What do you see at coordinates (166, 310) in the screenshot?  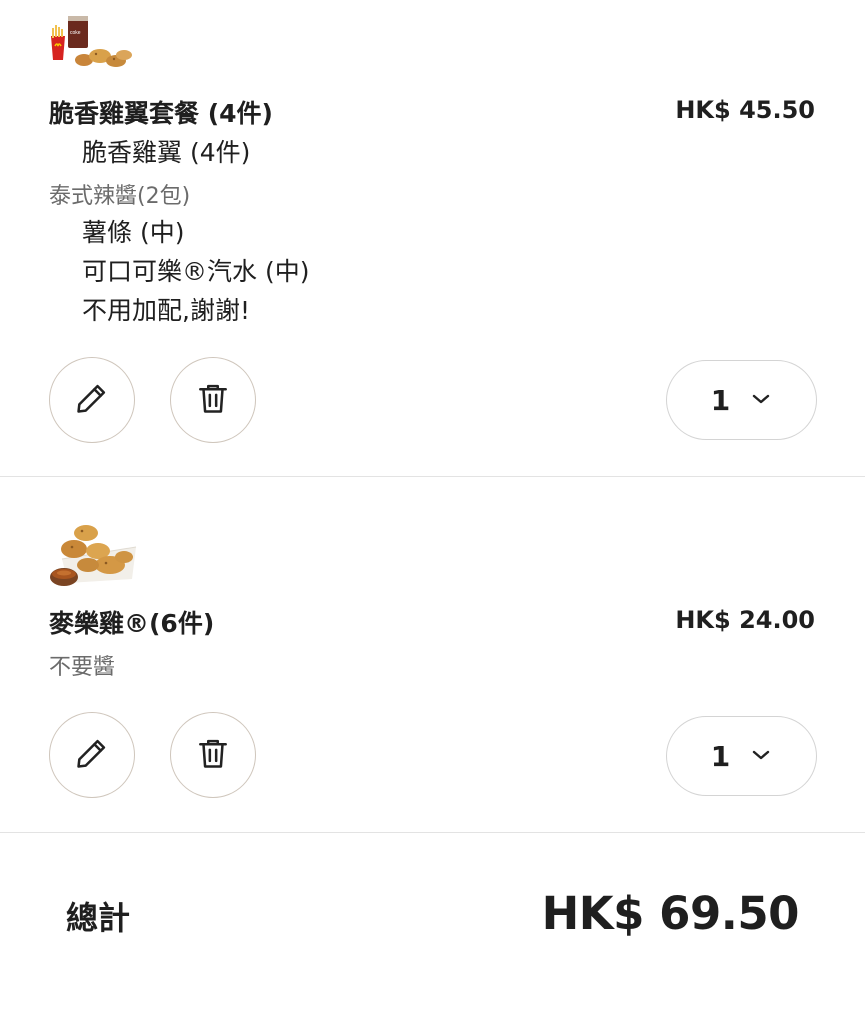 I see `item-option: 不用加配,謝謝!` at bounding box center [166, 310].